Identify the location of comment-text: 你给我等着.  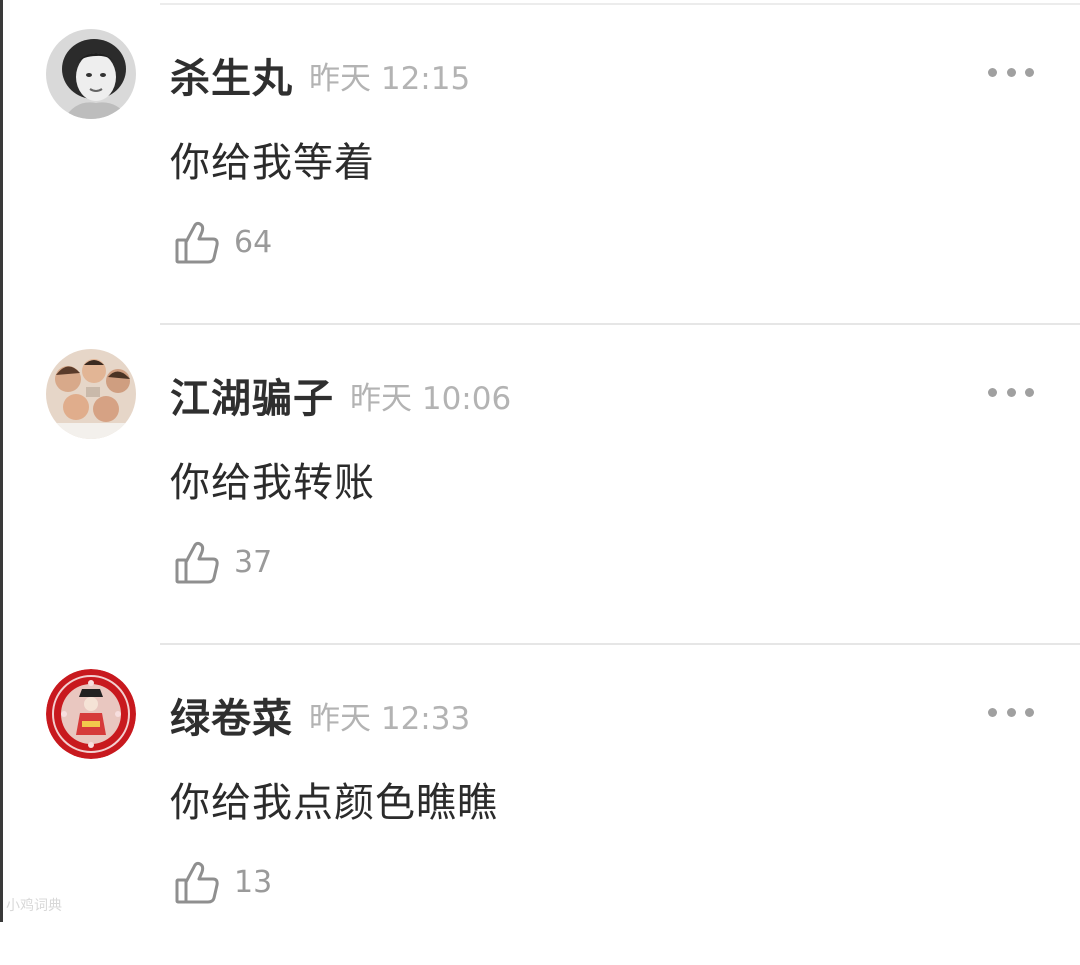
(272, 163).